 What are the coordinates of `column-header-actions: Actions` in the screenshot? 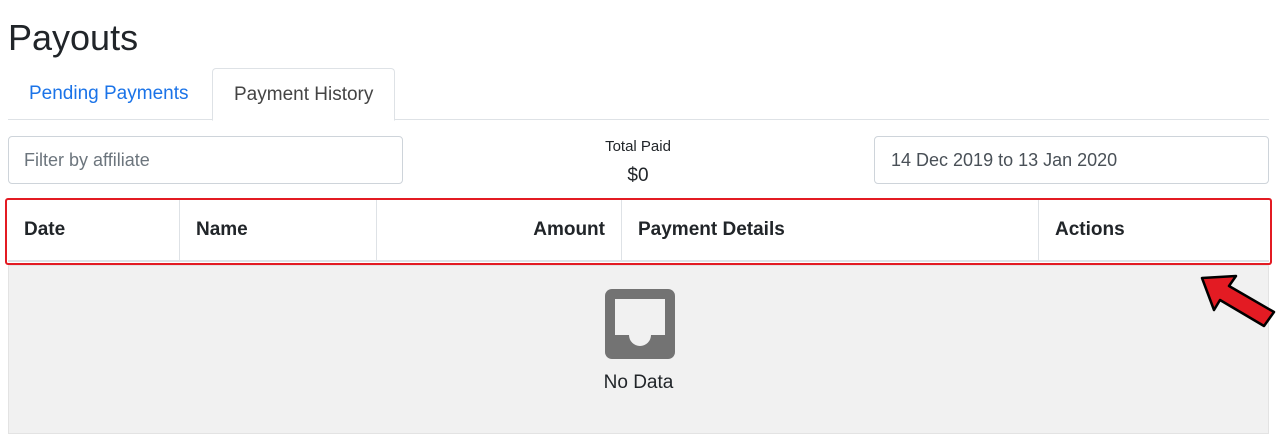 It's located at (1090, 229).